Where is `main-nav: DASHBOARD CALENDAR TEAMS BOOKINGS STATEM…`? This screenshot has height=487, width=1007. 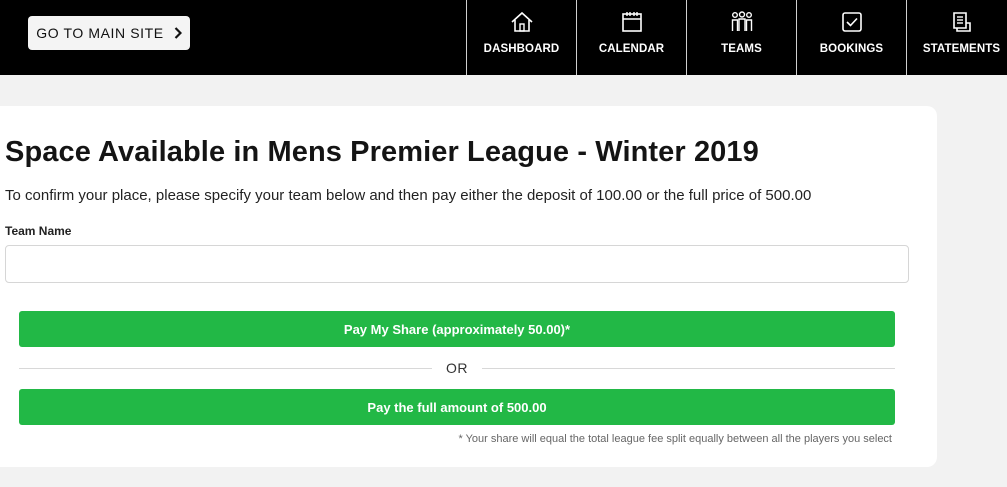
main-nav: DASHBOARD CALENDAR TEAMS BOOKINGS STATEM… is located at coordinates (736, 37).